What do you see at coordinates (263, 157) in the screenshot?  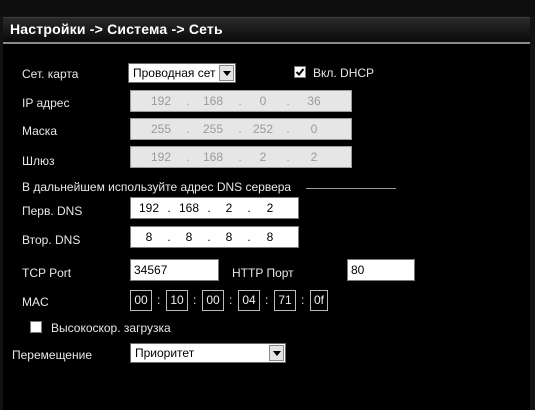 I see `gateway-octet-3: 2` at bounding box center [263, 157].